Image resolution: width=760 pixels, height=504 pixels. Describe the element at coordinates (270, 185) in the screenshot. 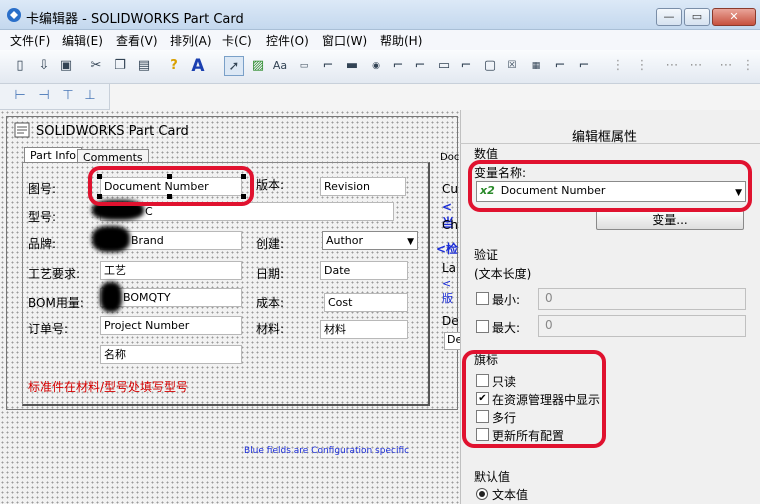

I see `label-version: 版本:` at that location.